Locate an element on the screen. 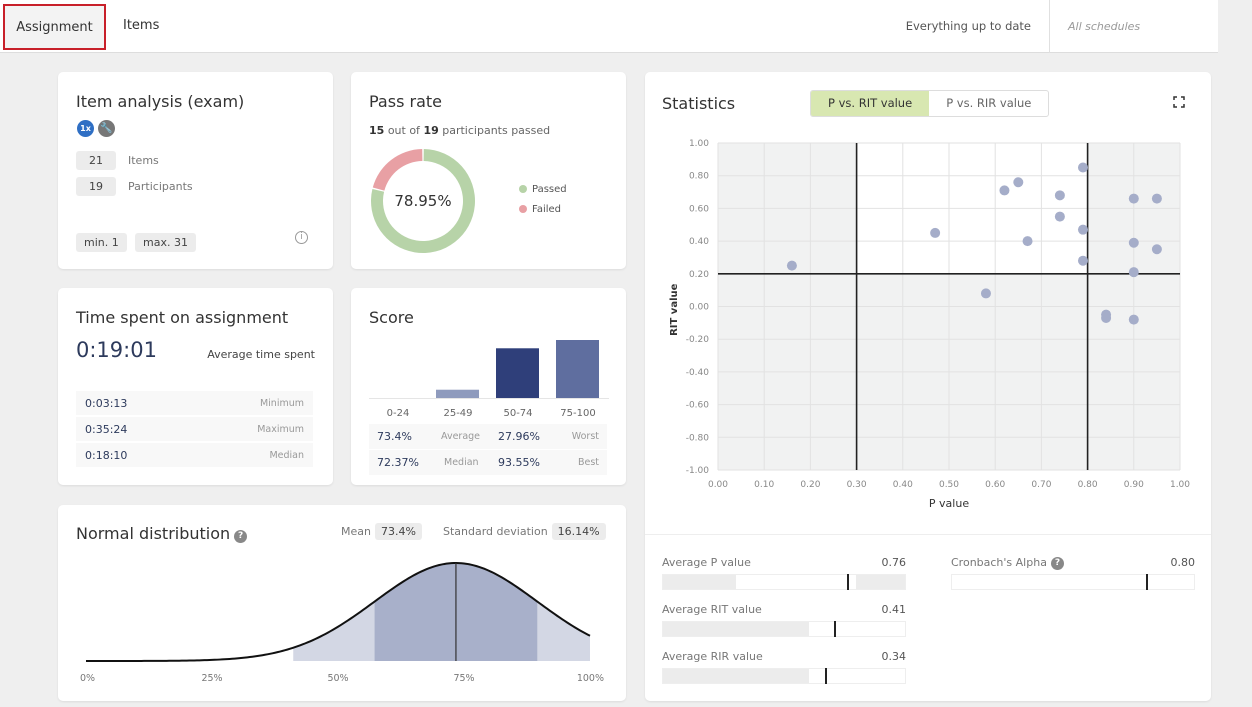 The width and height of the screenshot is (1252, 707). metric-value: 0.41 is located at coordinates (894, 609).